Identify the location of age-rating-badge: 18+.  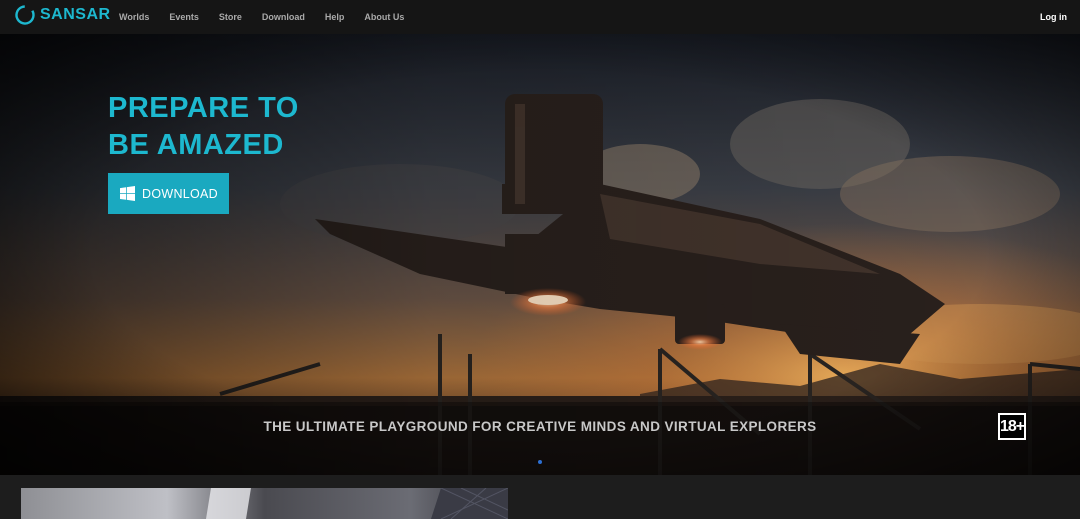
(1012, 426).